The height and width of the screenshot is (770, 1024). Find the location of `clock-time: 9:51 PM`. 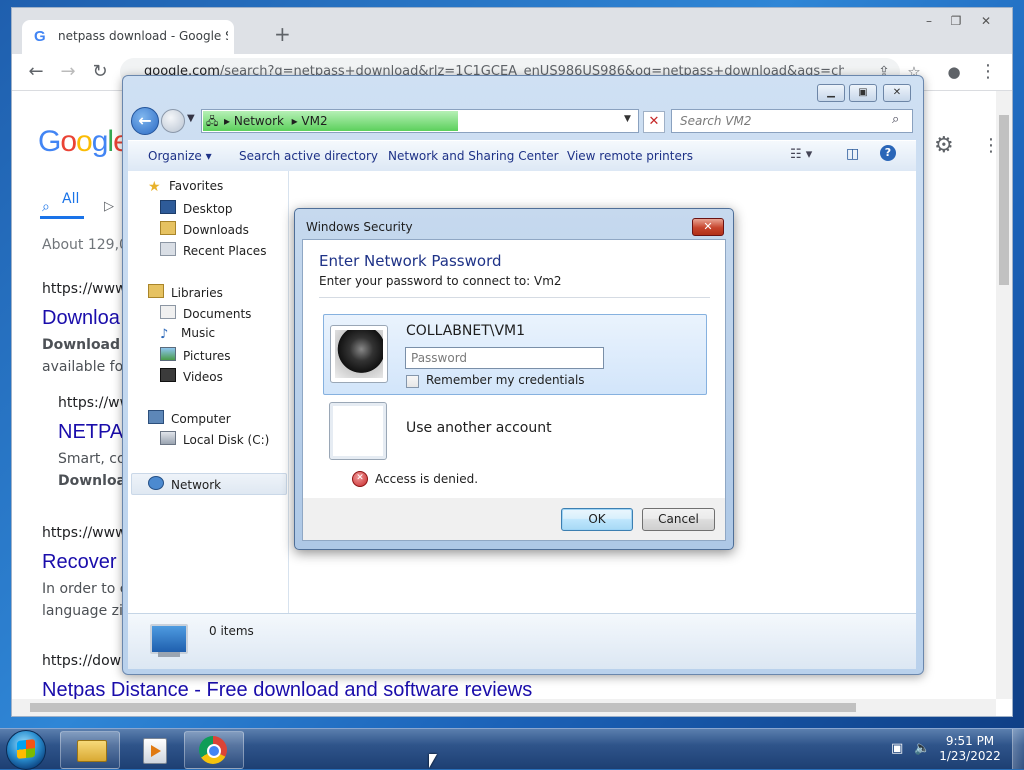

clock-time: 9:51 PM is located at coordinates (970, 741).